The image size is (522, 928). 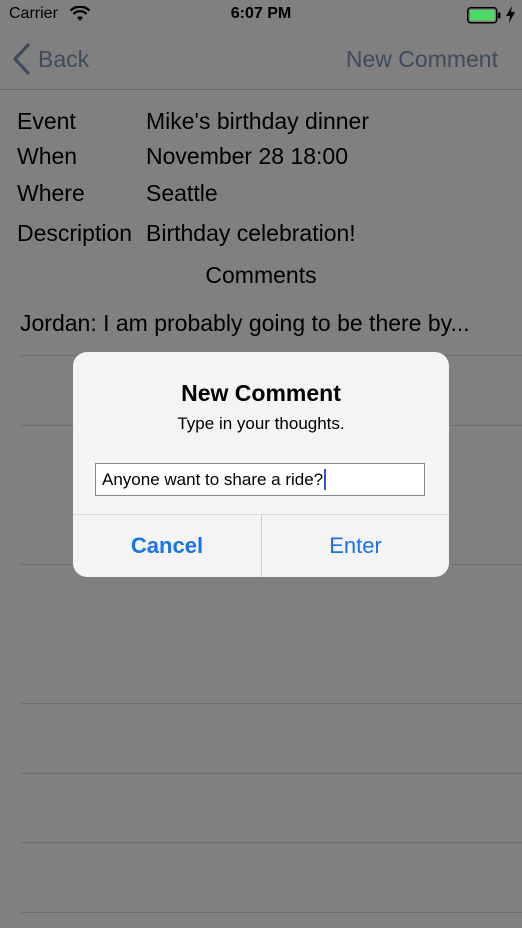 What do you see at coordinates (47, 156) in the screenshot?
I see `when-label: When` at bounding box center [47, 156].